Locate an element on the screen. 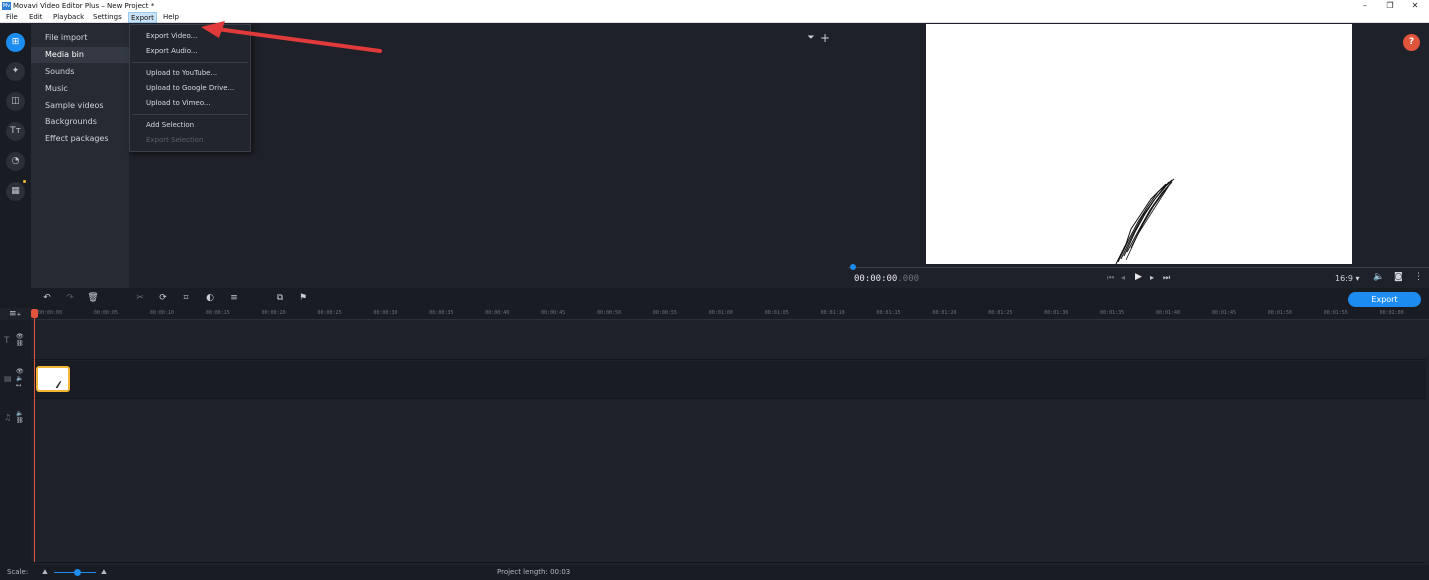  scale-label: Scale: is located at coordinates (18, 572).